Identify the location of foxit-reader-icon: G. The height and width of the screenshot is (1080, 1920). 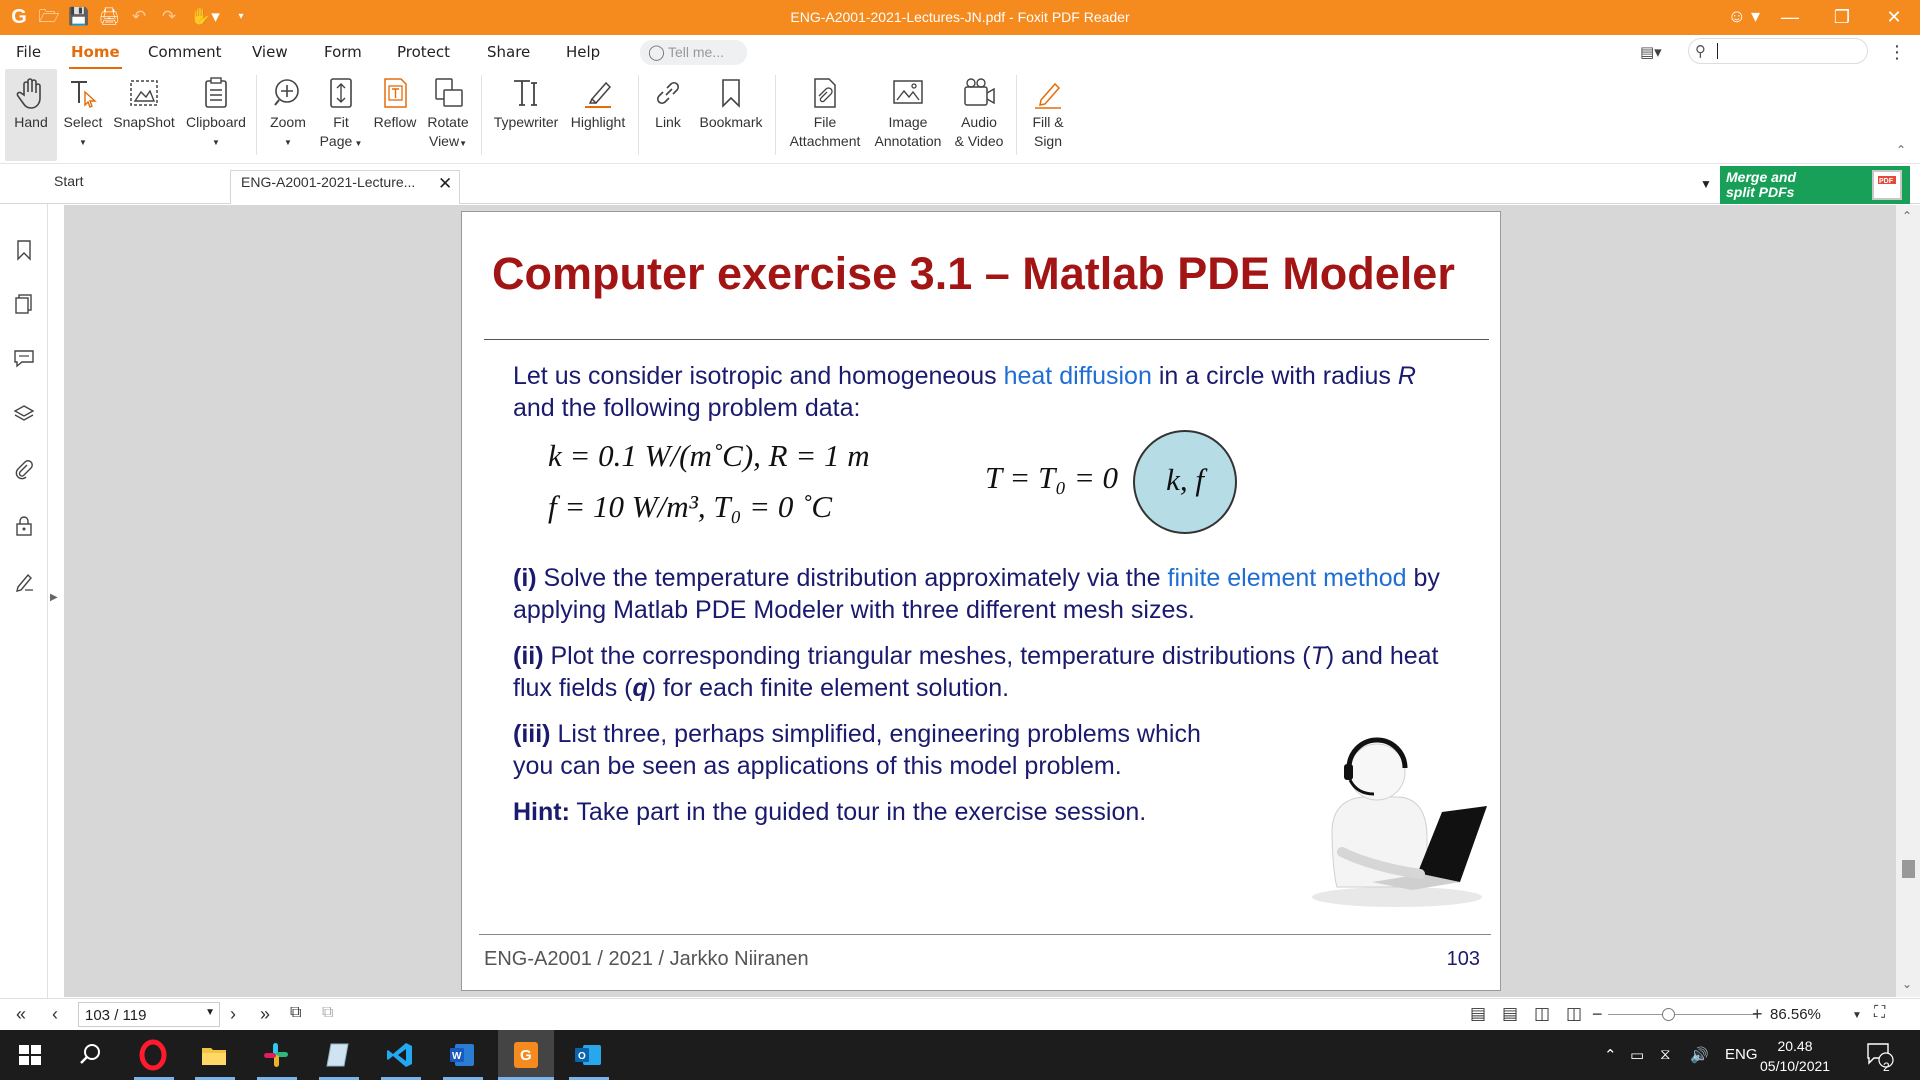
(526, 1055).